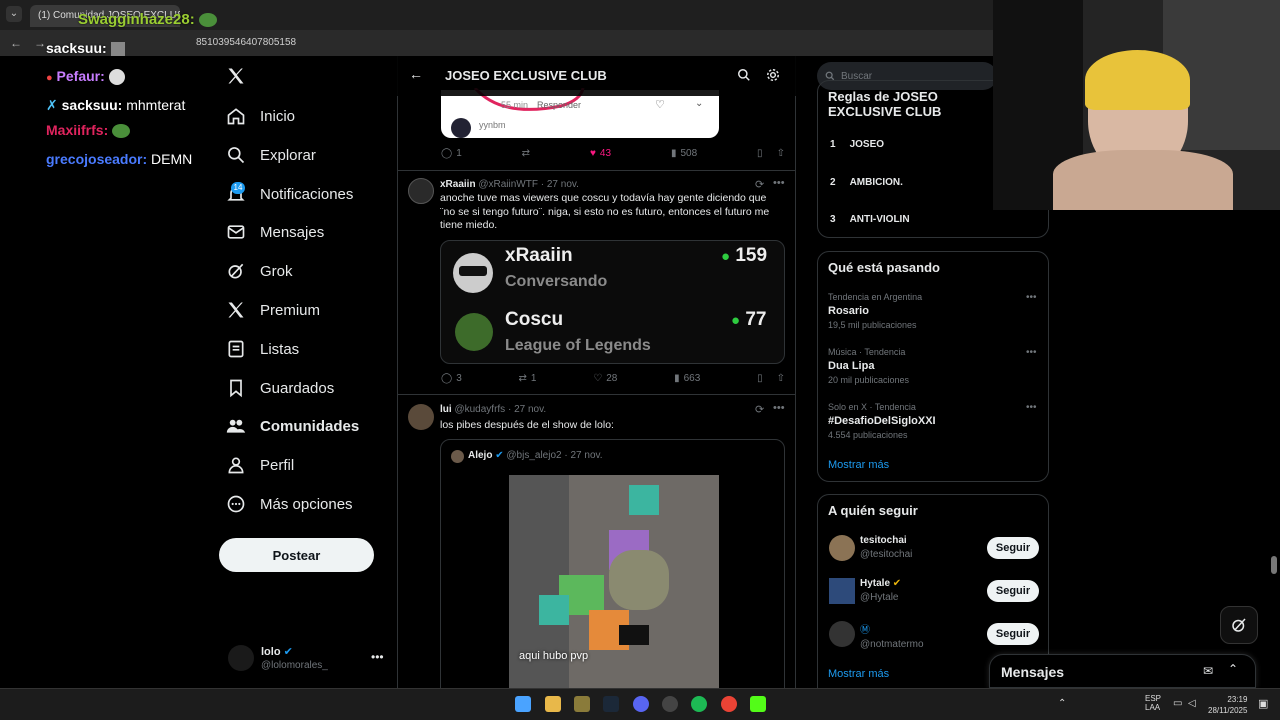 Image resolution: width=1280 pixels, height=720 pixels. Describe the element at coordinates (885, 104) in the screenshot. I see `rules-title: Reglas de JOSEO EXCLUSIVE CLUB` at that location.